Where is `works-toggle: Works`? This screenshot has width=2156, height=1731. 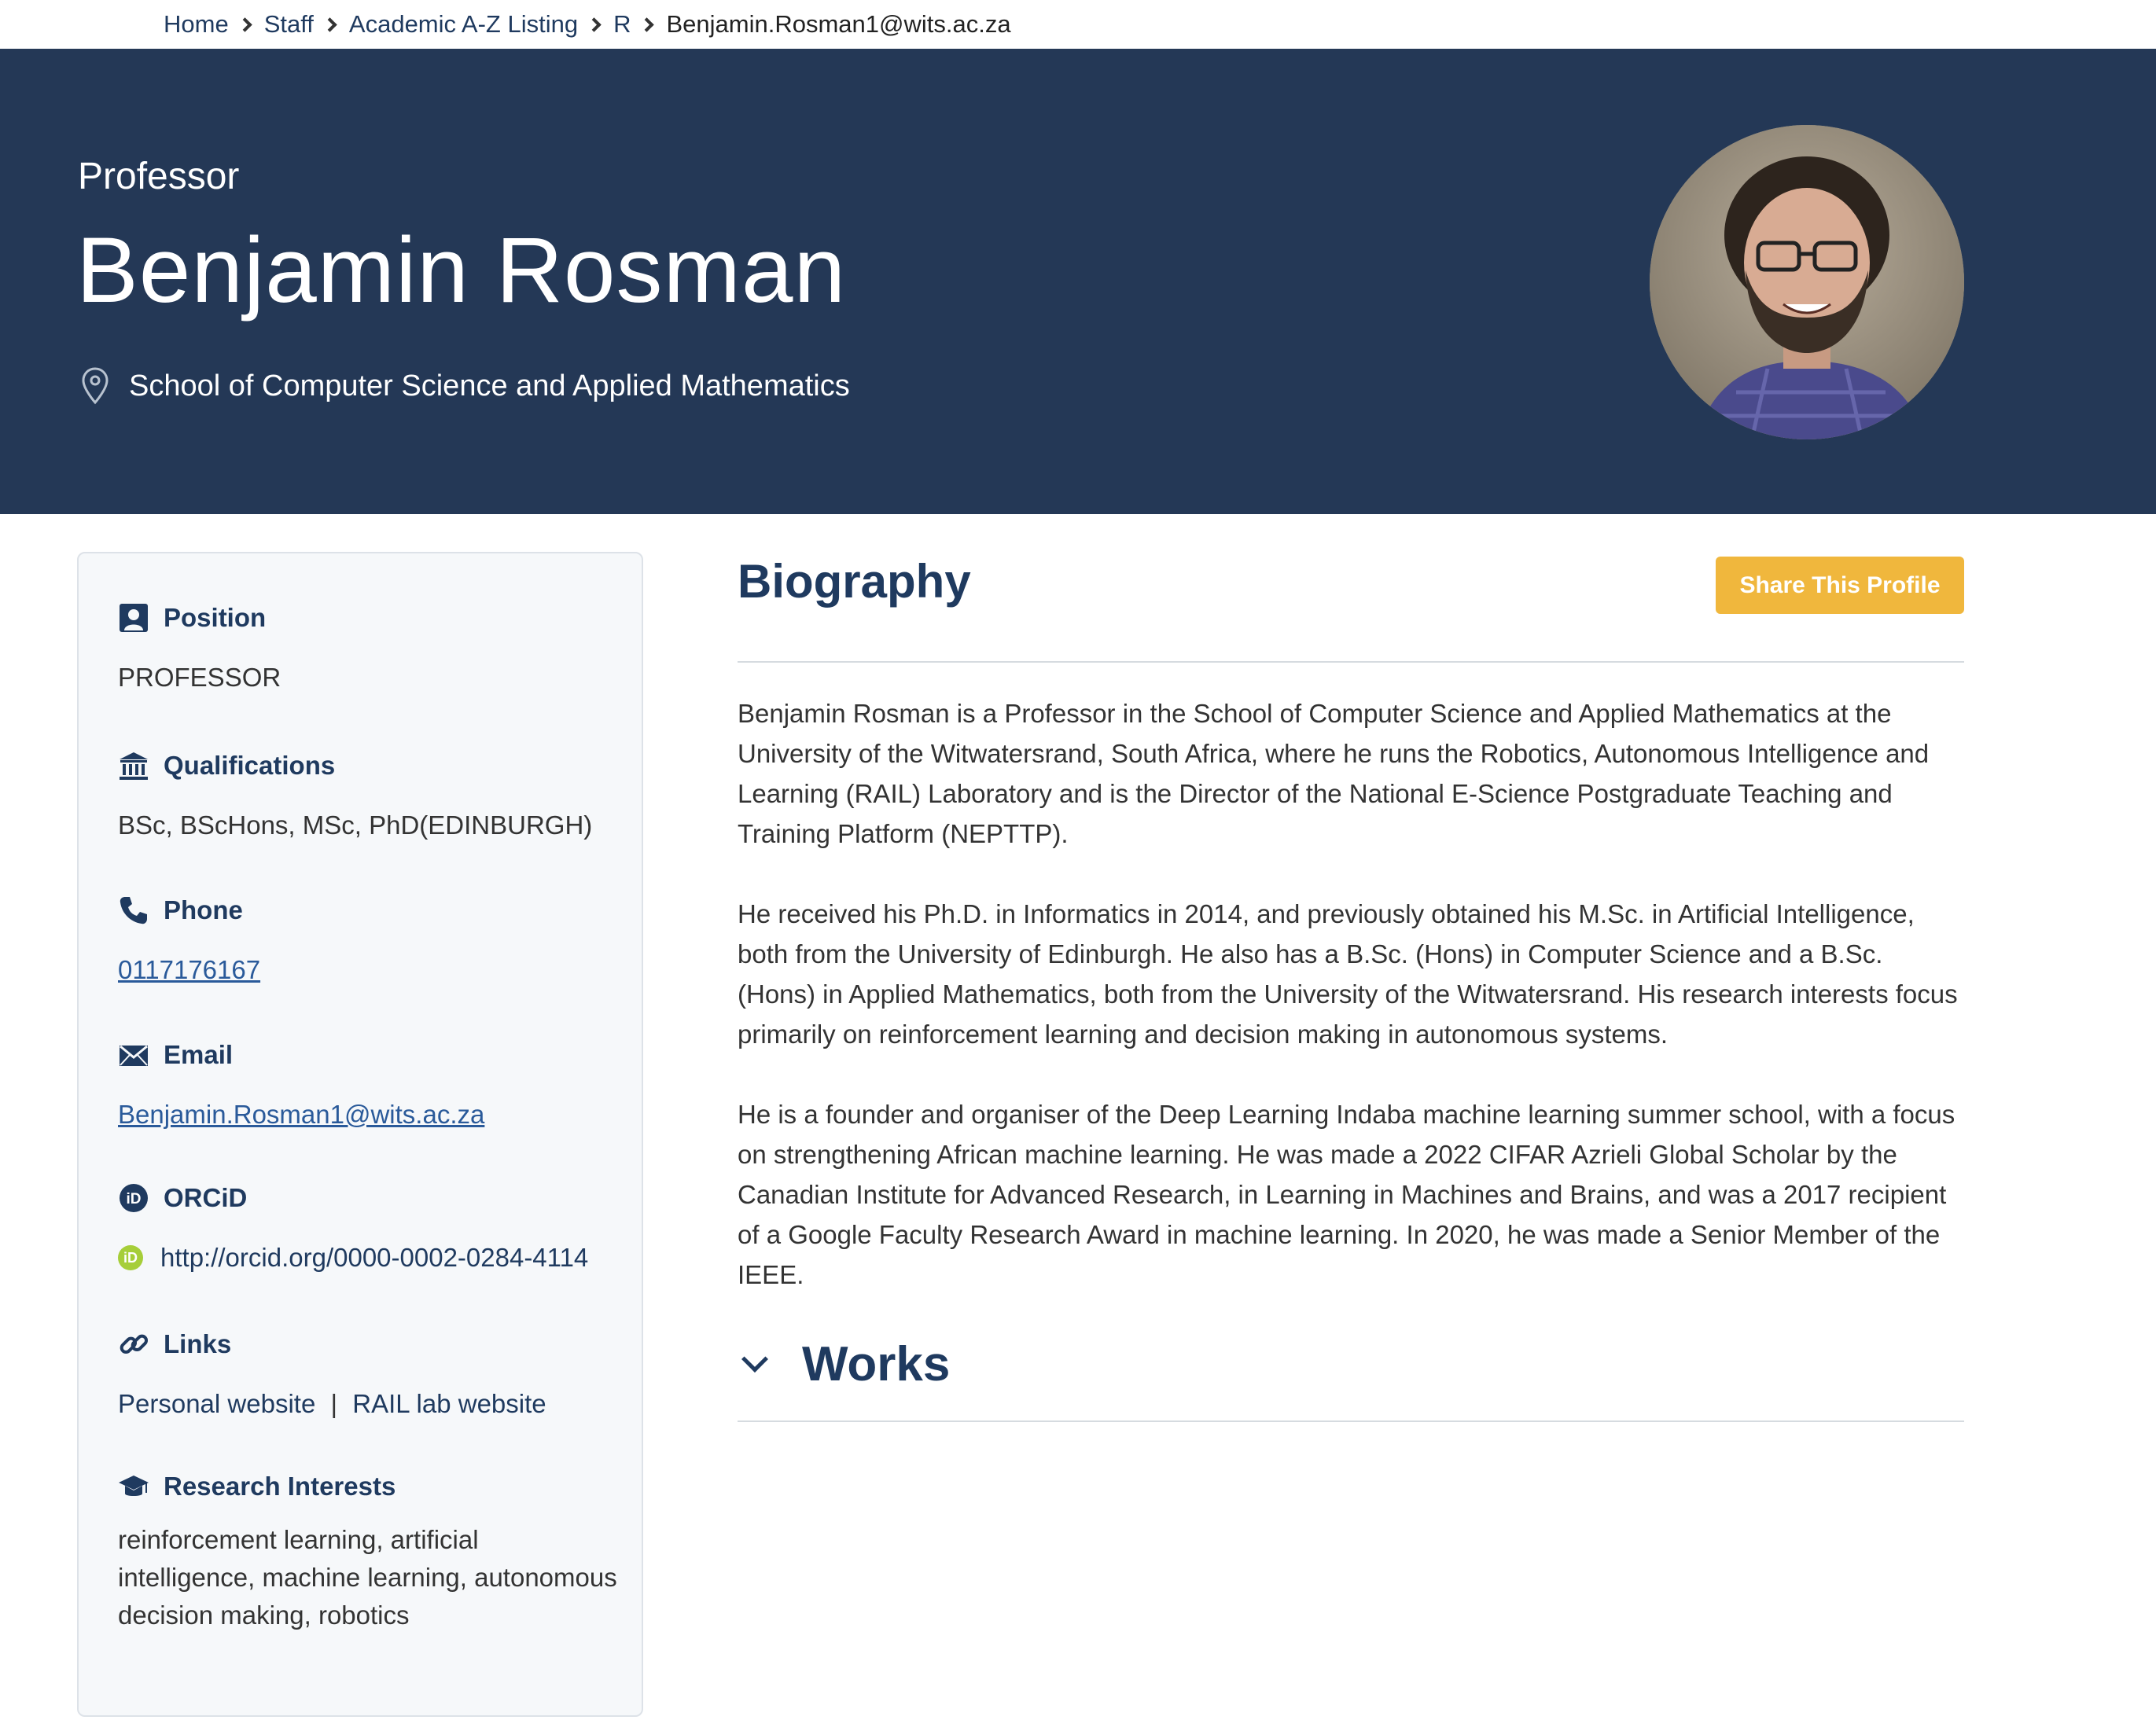 works-toggle: Works is located at coordinates (844, 1364).